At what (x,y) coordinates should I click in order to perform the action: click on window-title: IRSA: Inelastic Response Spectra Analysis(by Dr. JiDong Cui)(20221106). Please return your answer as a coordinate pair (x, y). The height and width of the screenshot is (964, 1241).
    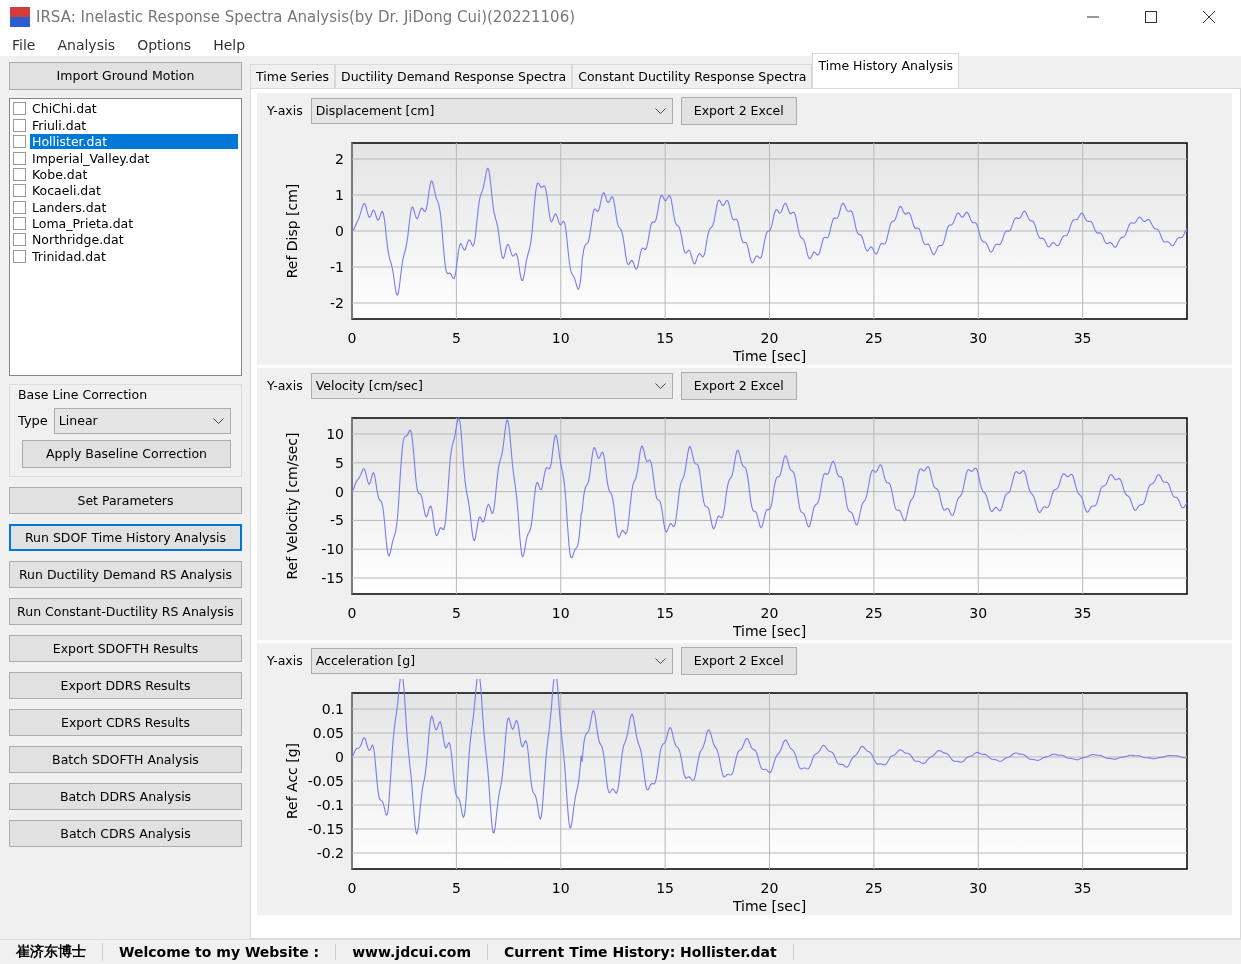
    Looking at the image, I should click on (306, 17).